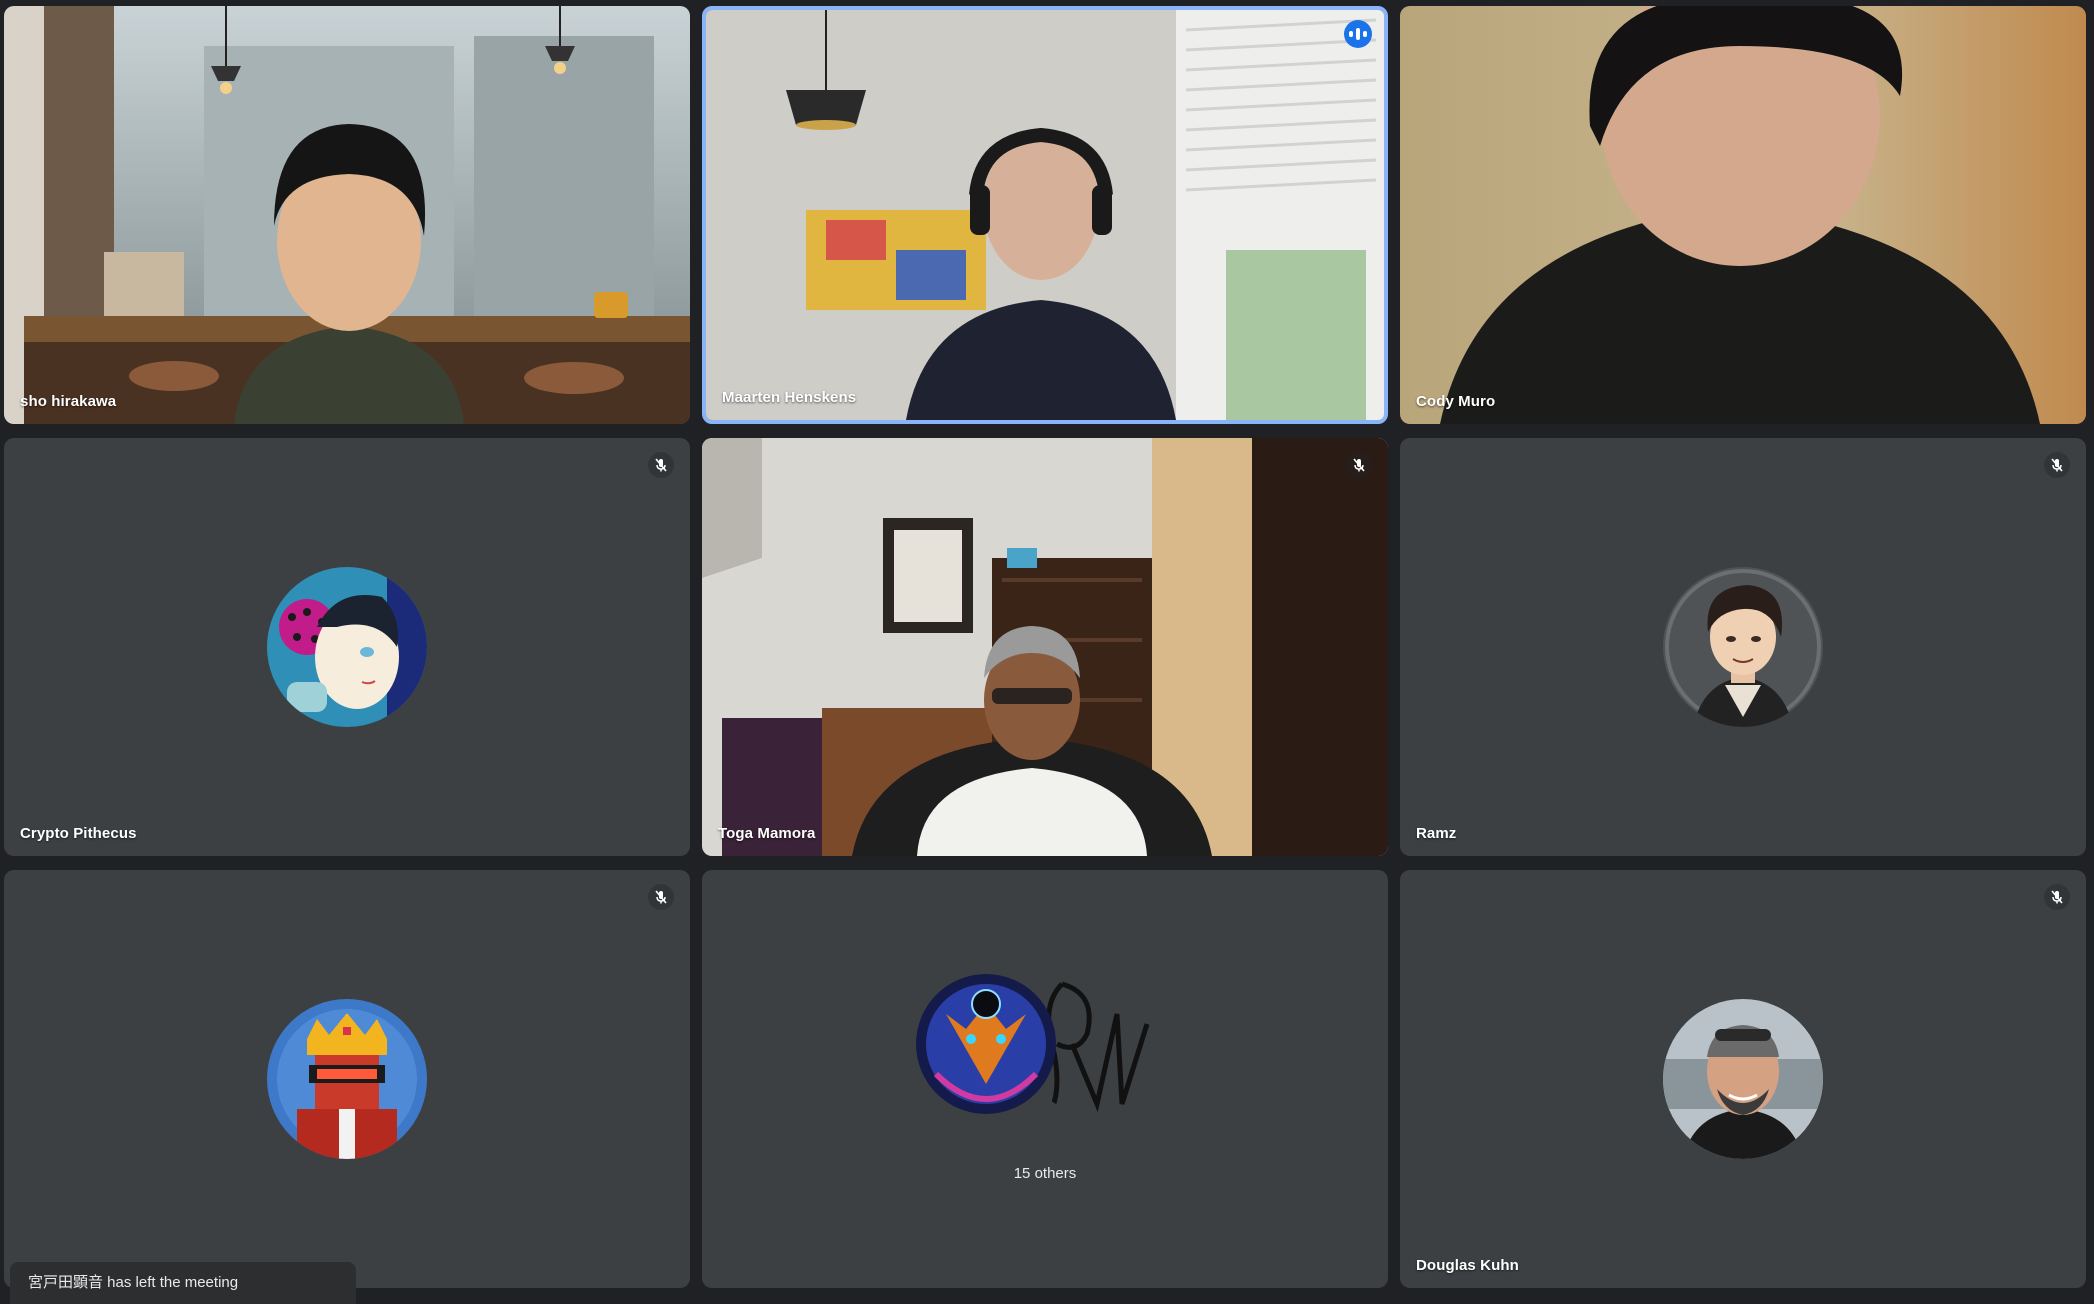 This screenshot has width=2094, height=1304. I want to click on participant-tile-maarten-henskens: Maarten Henskens, so click(1045, 215).